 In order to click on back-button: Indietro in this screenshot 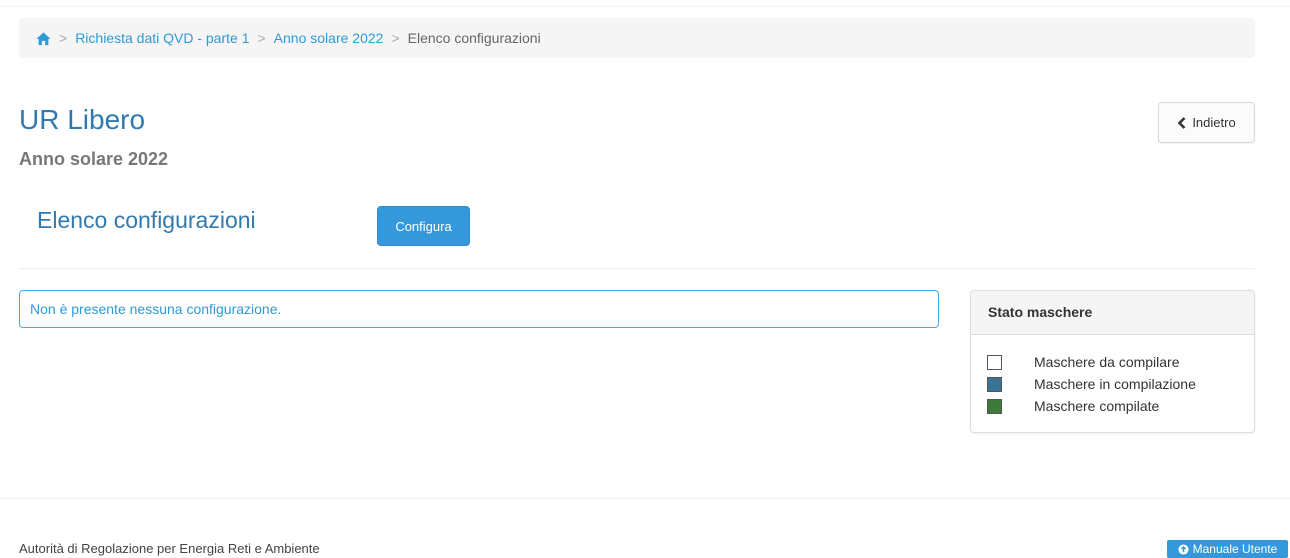, I will do `click(1206, 122)`.